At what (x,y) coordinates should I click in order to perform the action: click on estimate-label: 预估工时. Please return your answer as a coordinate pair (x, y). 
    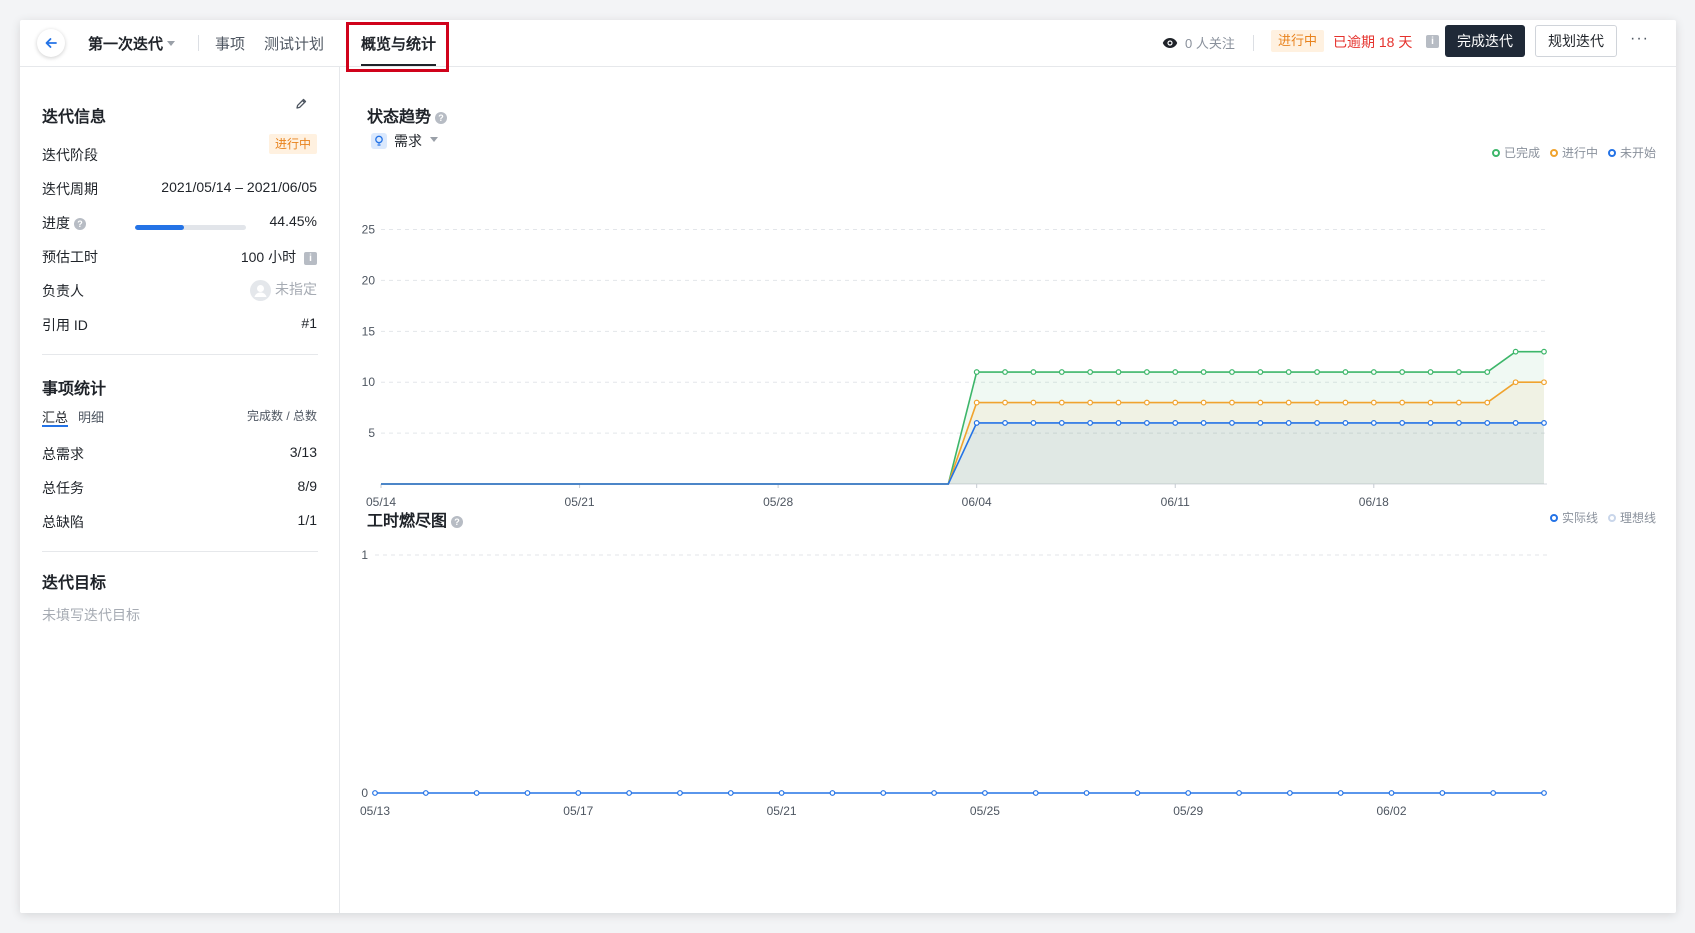
    Looking at the image, I should click on (70, 257).